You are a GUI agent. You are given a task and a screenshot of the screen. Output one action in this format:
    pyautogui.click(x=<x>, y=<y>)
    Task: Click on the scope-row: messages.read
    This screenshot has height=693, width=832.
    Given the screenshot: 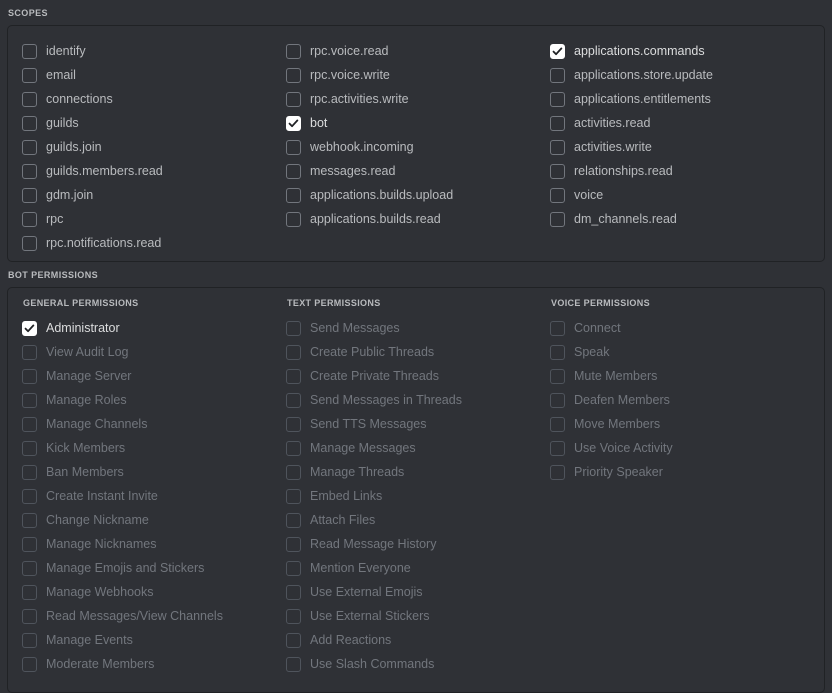 What is the action you would take?
    pyautogui.click(x=418, y=171)
    